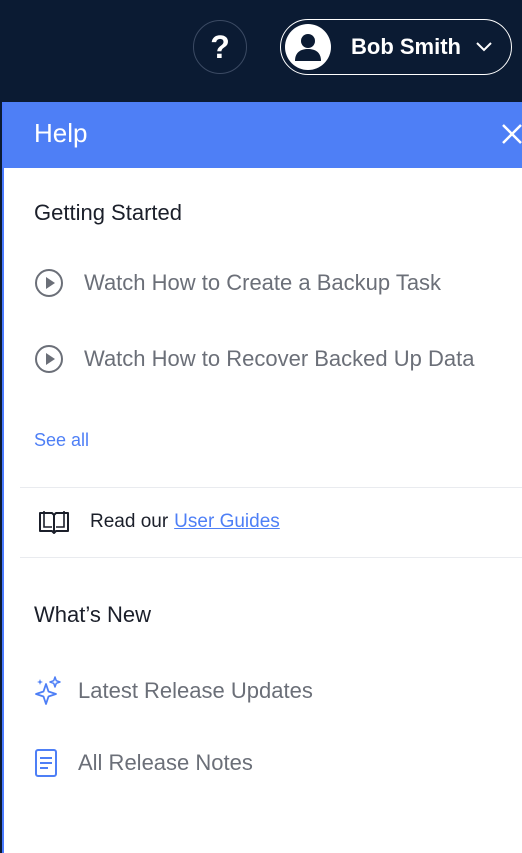 This screenshot has width=522, height=853. Describe the element at coordinates (49, 763) in the screenshot. I see `document-icon` at that location.